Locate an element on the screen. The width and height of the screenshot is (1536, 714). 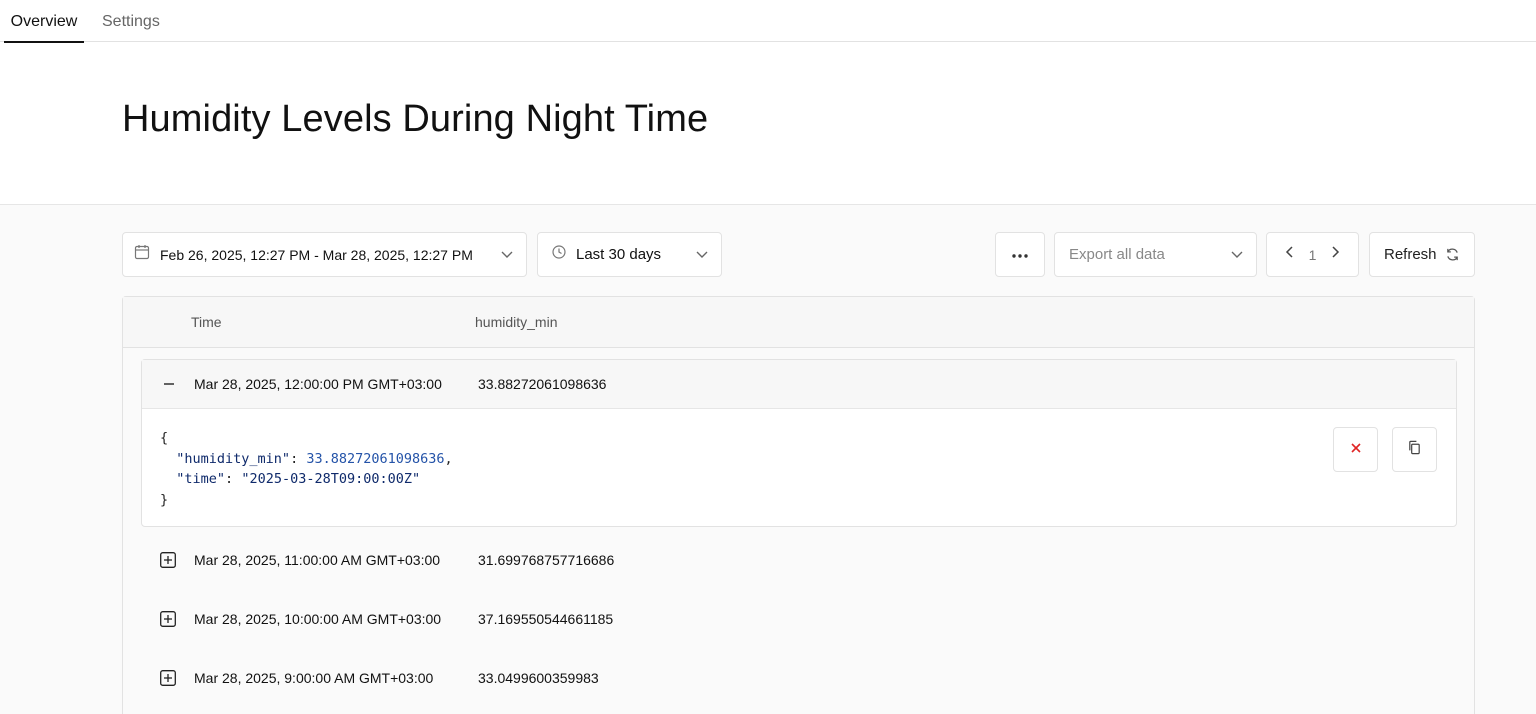
copy-button is located at coordinates (1414, 449).